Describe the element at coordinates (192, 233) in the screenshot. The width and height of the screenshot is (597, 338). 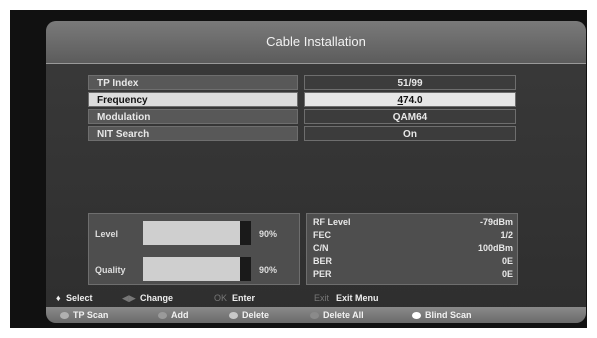
I see `level-bar-fill` at that location.